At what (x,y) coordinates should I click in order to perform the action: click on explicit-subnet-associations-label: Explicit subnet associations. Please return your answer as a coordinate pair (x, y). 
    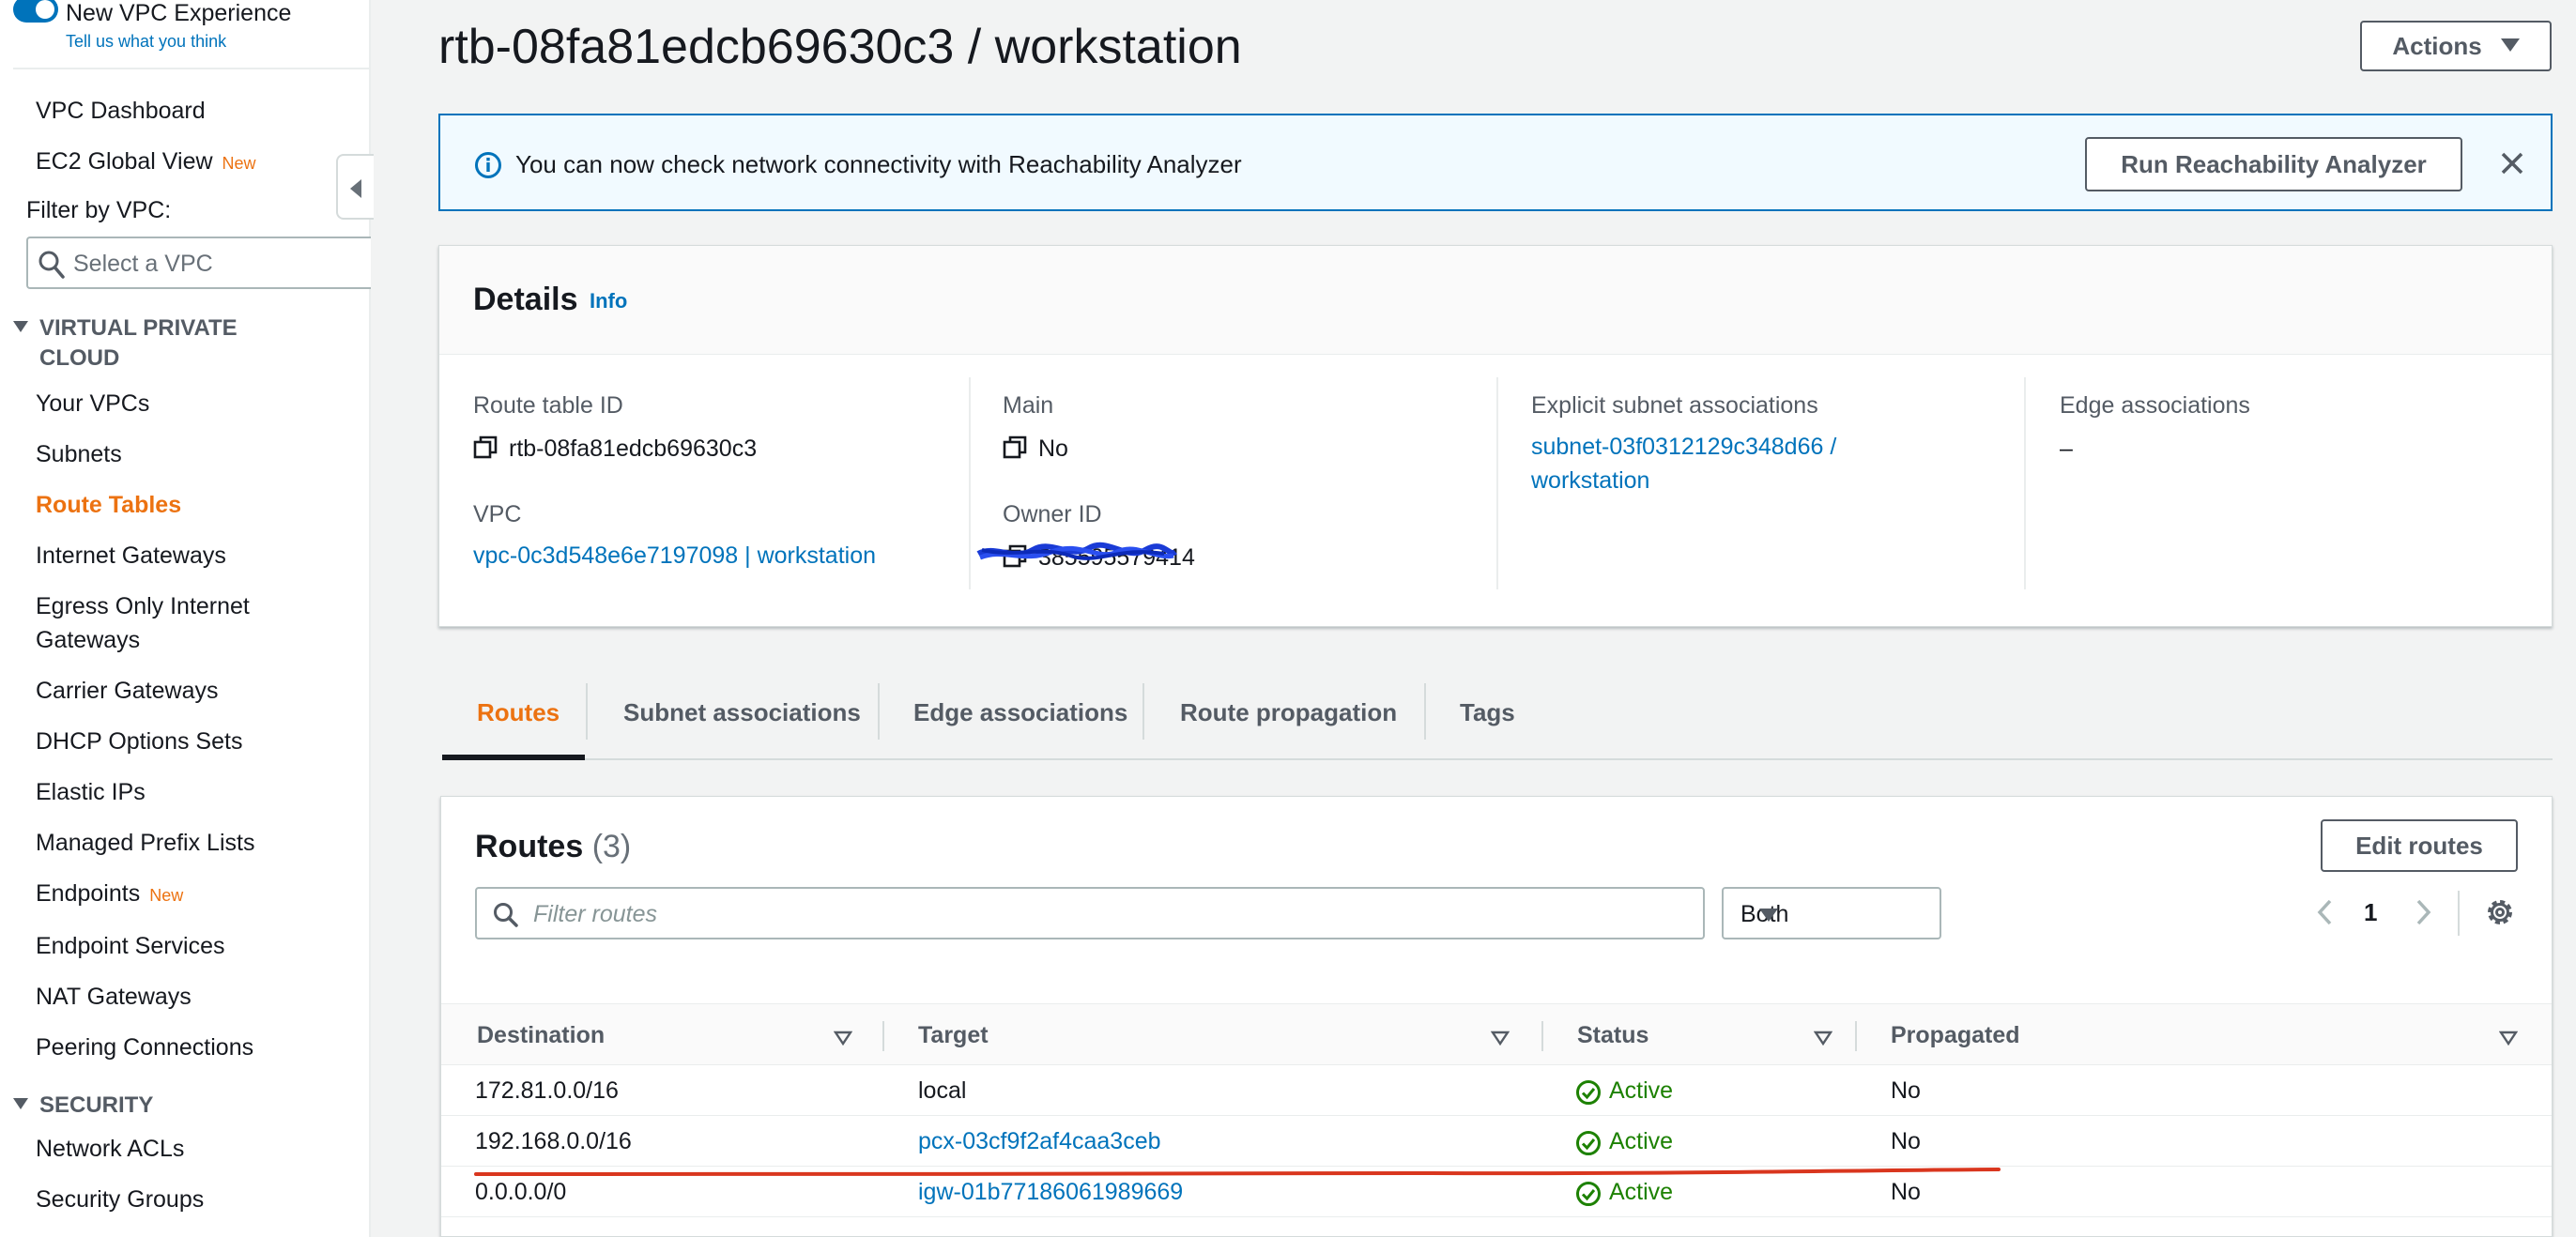
    Looking at the image, I should click on (1675, 405).